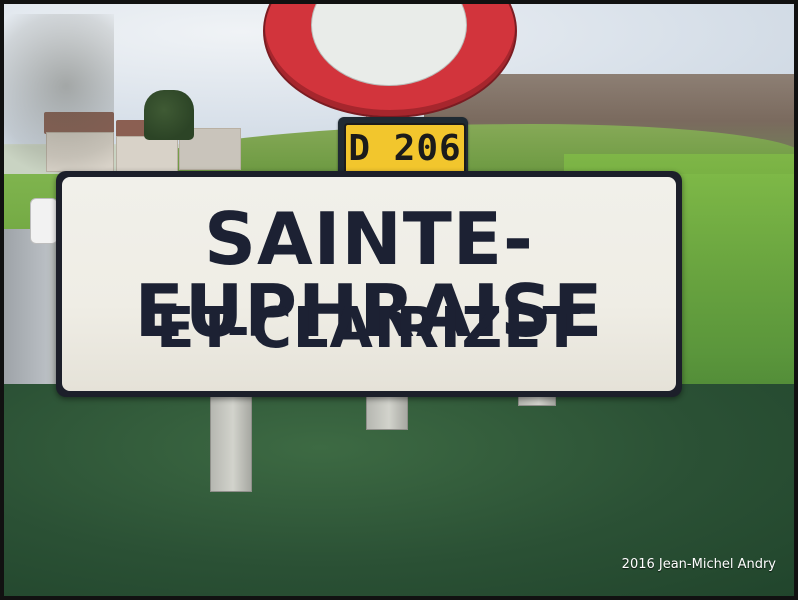 Image resolution: width=798 pixels, height=600 pixels. I want to click on route-plate-yellow: D 206, so click(405, 149).